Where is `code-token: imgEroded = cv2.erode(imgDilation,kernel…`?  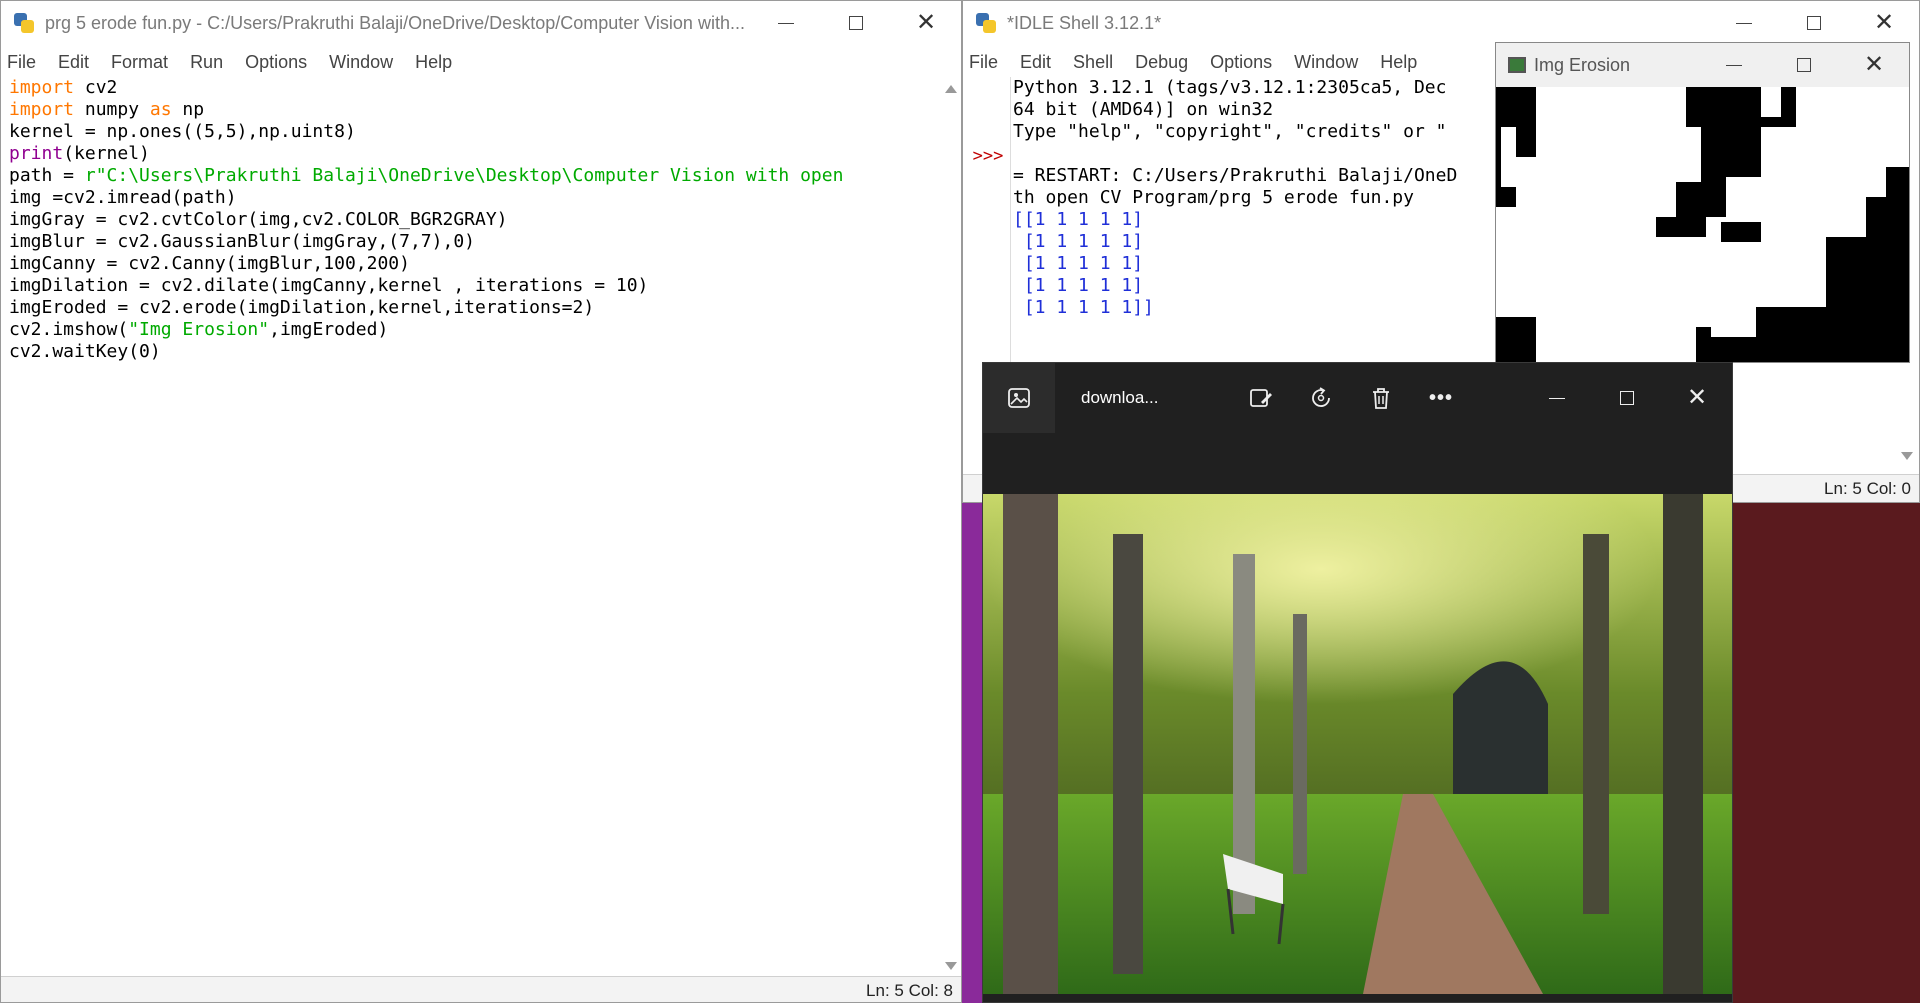 code-token: imgEroded = cv2.erode(imgDilation,kernel… is located at coordinates (302, 307).